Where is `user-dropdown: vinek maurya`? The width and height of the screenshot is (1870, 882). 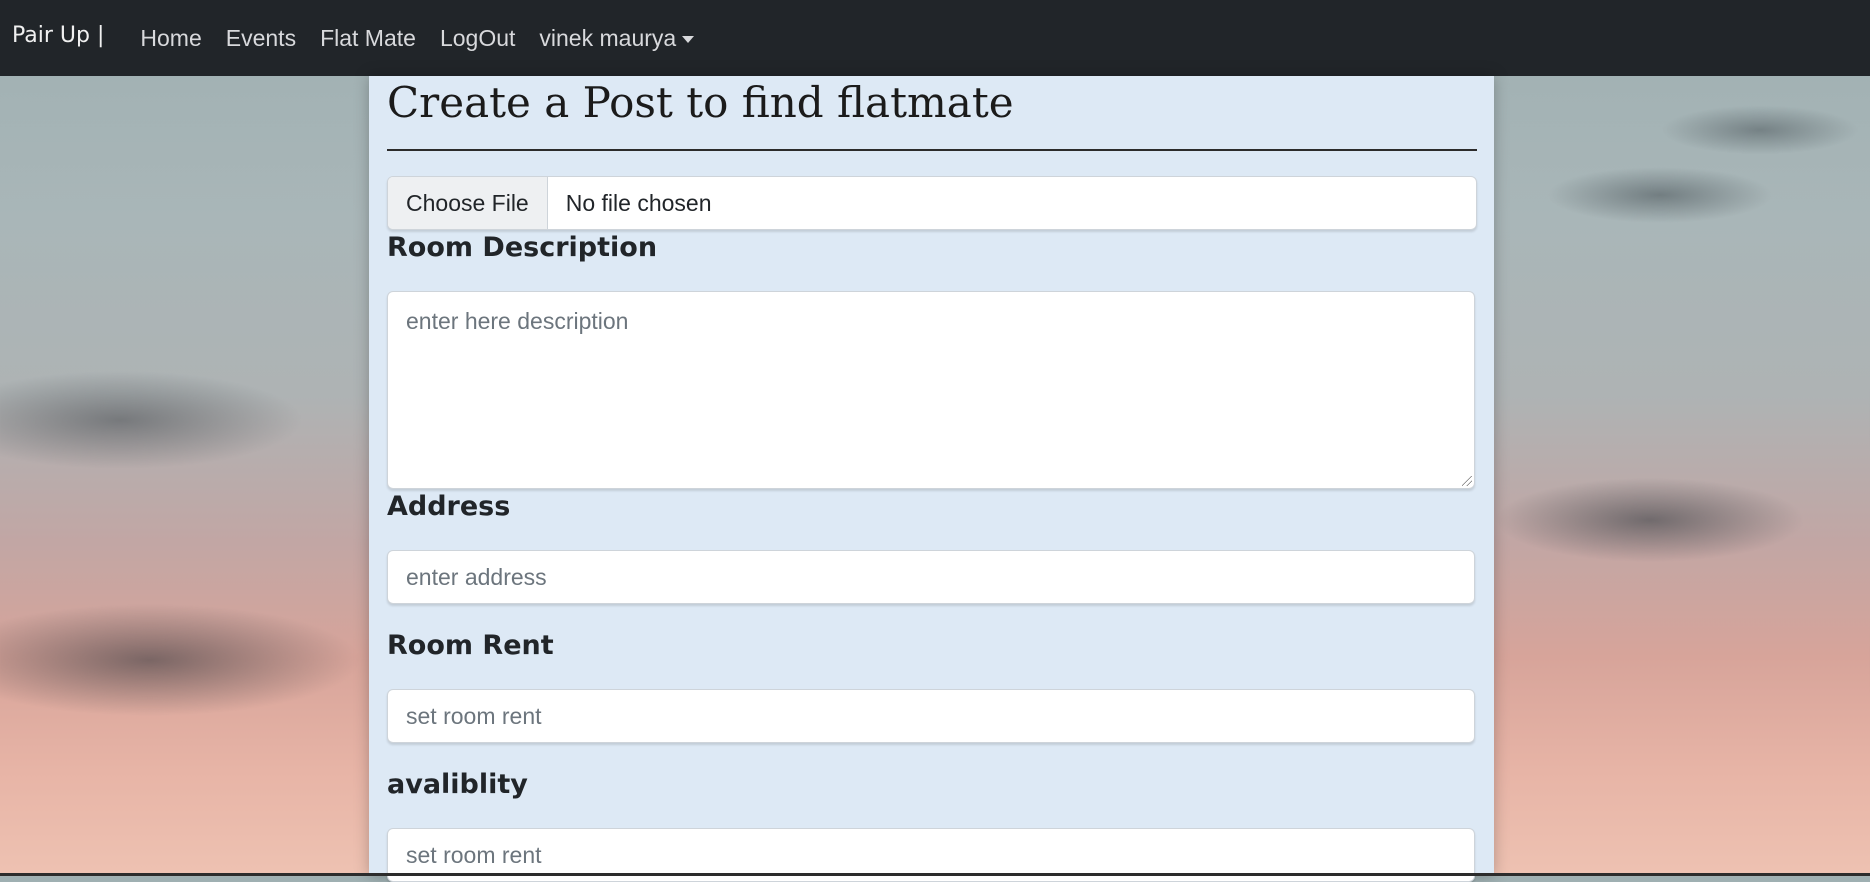 user-dropdown: vinek maurya is located at coordinates (617, 38).